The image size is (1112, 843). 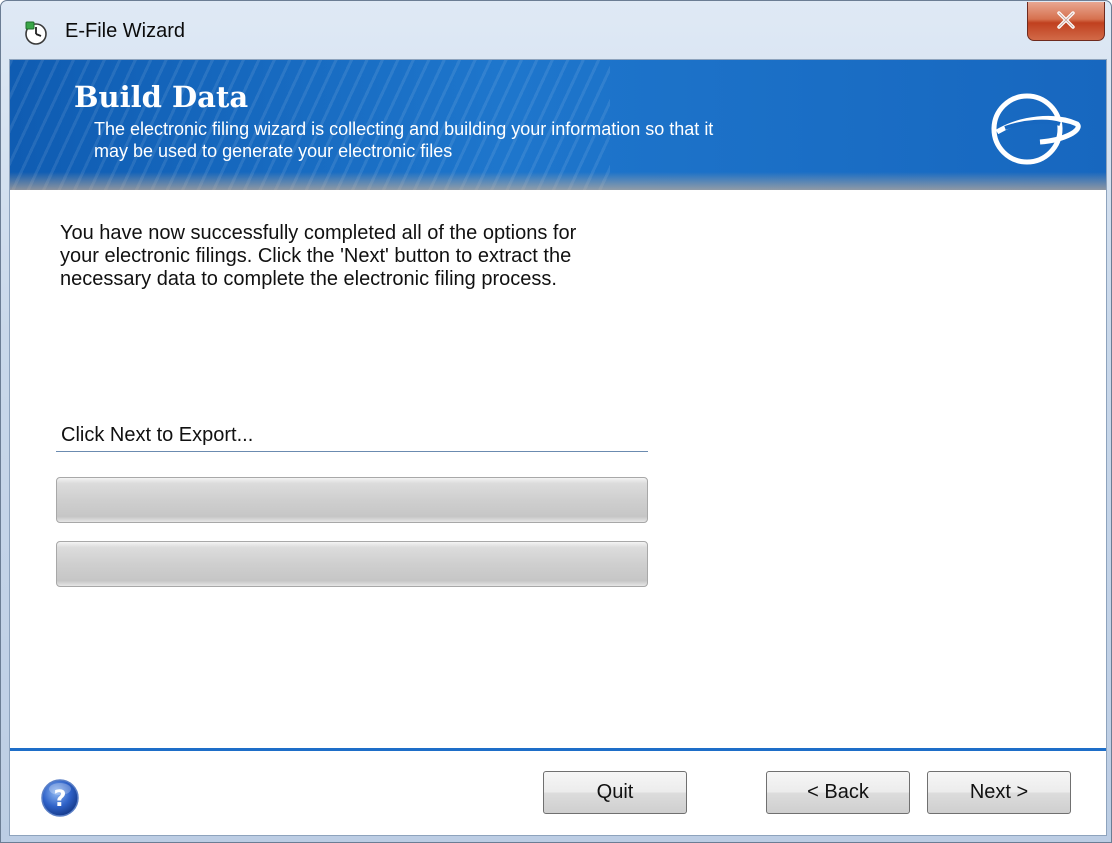 What do you see at coordinates (558, 749) in the screenshot?
I see `footer-divider` at bounding box center [558, 749].